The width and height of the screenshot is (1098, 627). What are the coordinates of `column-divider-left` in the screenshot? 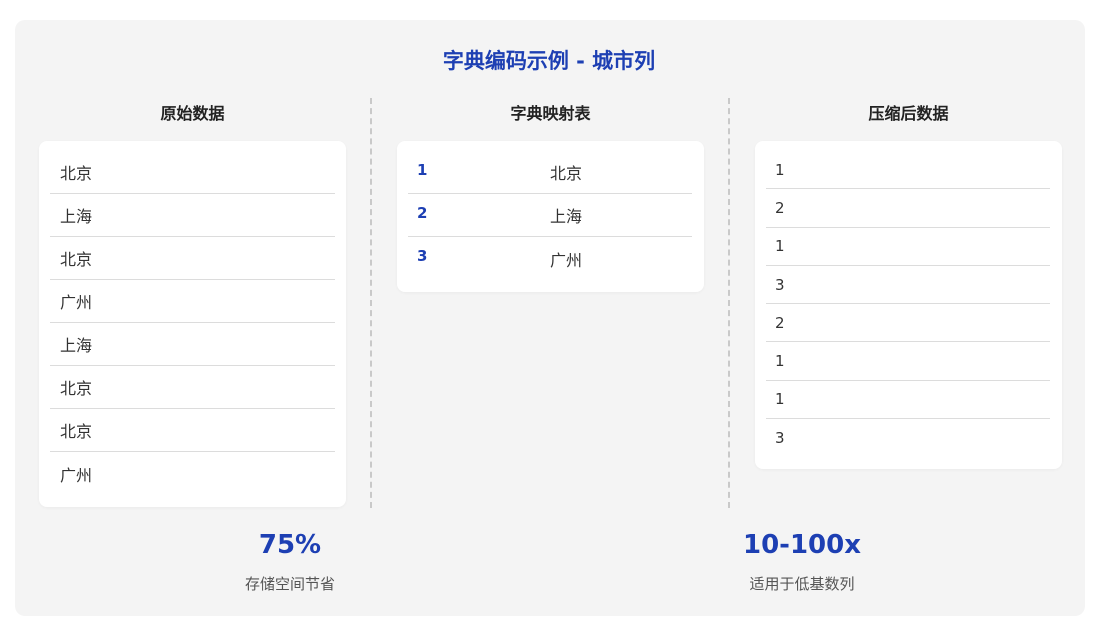 It's located at (371, 303).